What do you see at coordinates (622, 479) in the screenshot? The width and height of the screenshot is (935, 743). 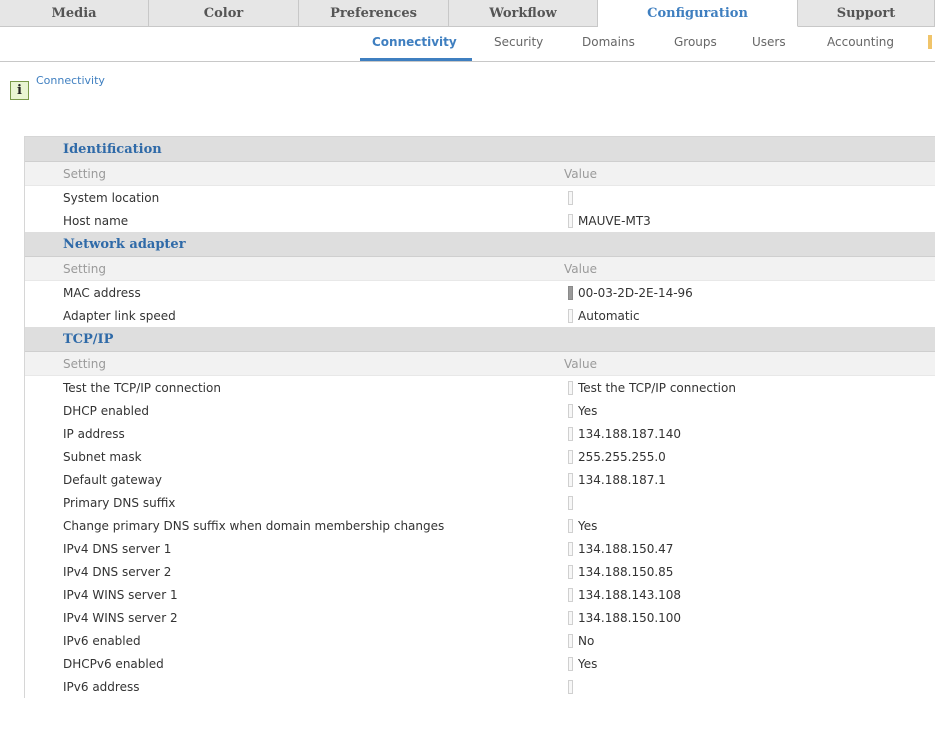 I see `setting-value-text: 134.188.187.1` at bounding box center [622, 479].